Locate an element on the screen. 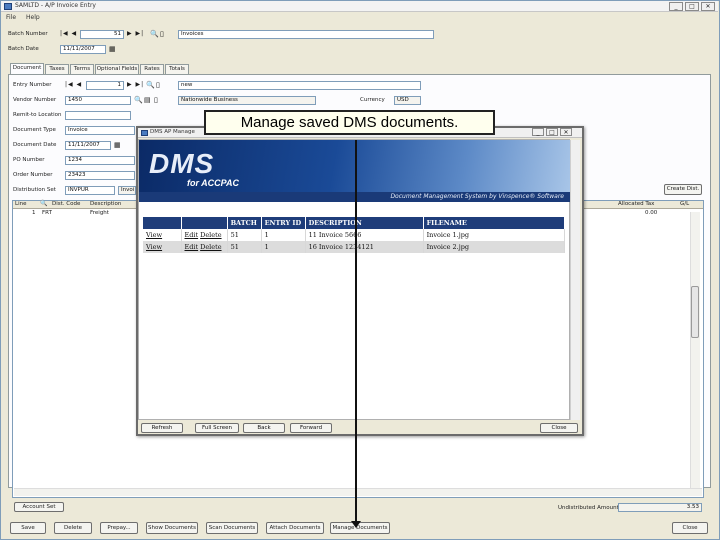 Image resolution: width=720 pixels, height=540 pixels. grid-vertical-scrollbar is located at coordinates (695, 353).